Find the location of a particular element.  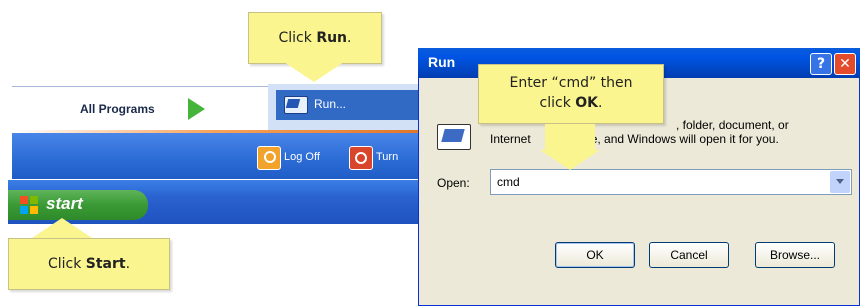

run-dialog-icon is located at coordinates (454, 137).